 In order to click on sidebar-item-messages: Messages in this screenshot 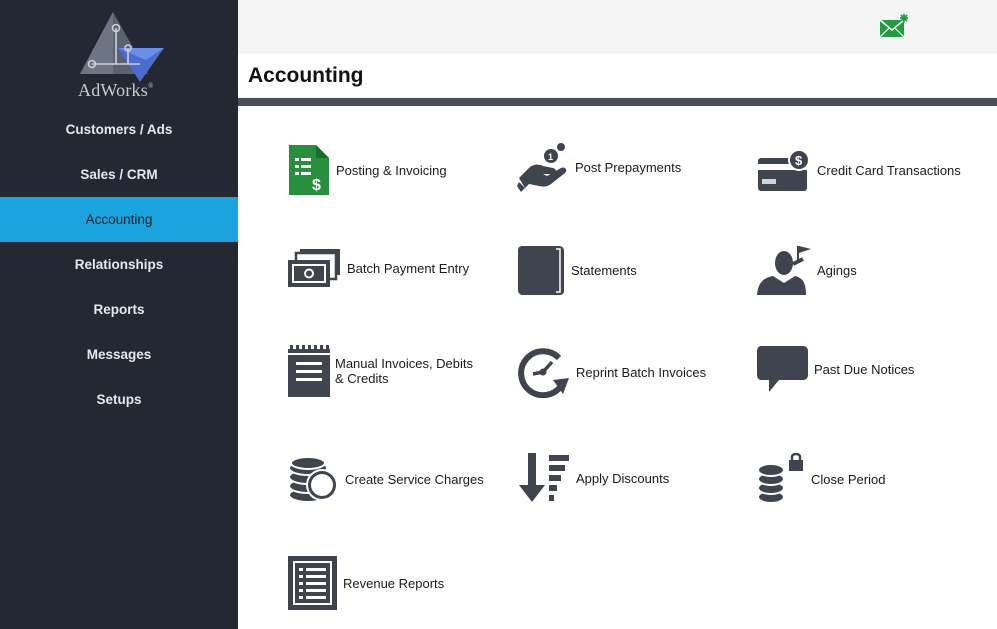, I will do `click(119, 354)`.